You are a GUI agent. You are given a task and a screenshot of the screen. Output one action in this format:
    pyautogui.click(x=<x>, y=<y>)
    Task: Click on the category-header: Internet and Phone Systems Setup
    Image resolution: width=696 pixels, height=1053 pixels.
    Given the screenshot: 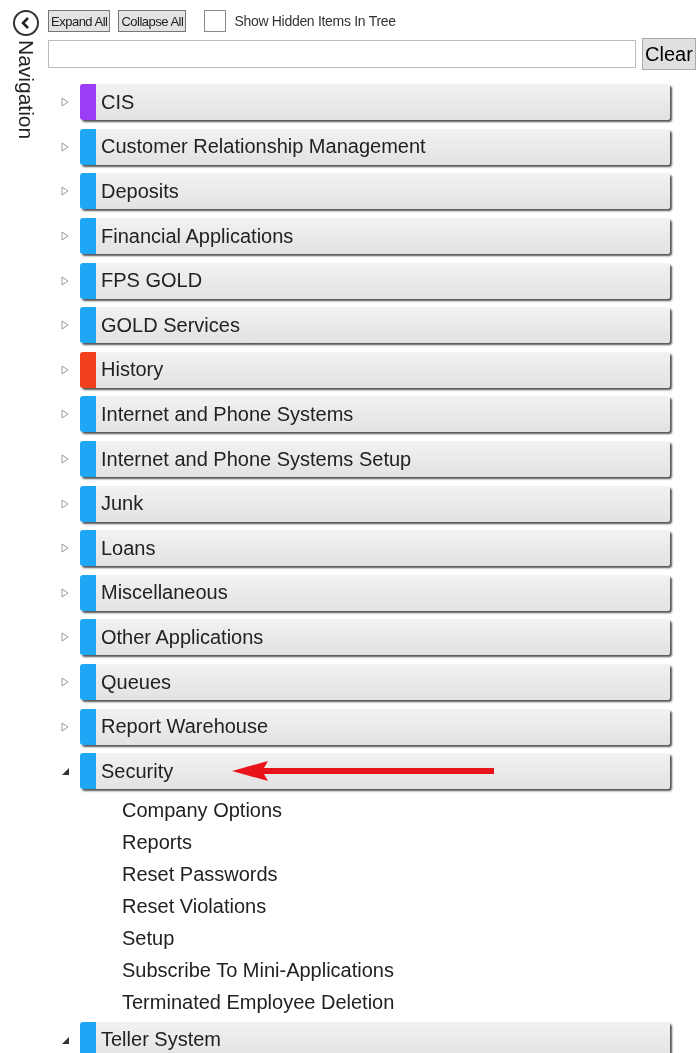 What is the action you would take?
    pyautogui.click(x=375, y=459)
    